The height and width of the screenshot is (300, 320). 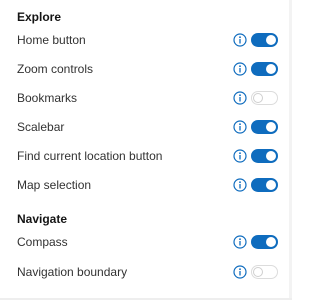 I want to click on setting-label: Scalebar, so click(x=41, y=127).